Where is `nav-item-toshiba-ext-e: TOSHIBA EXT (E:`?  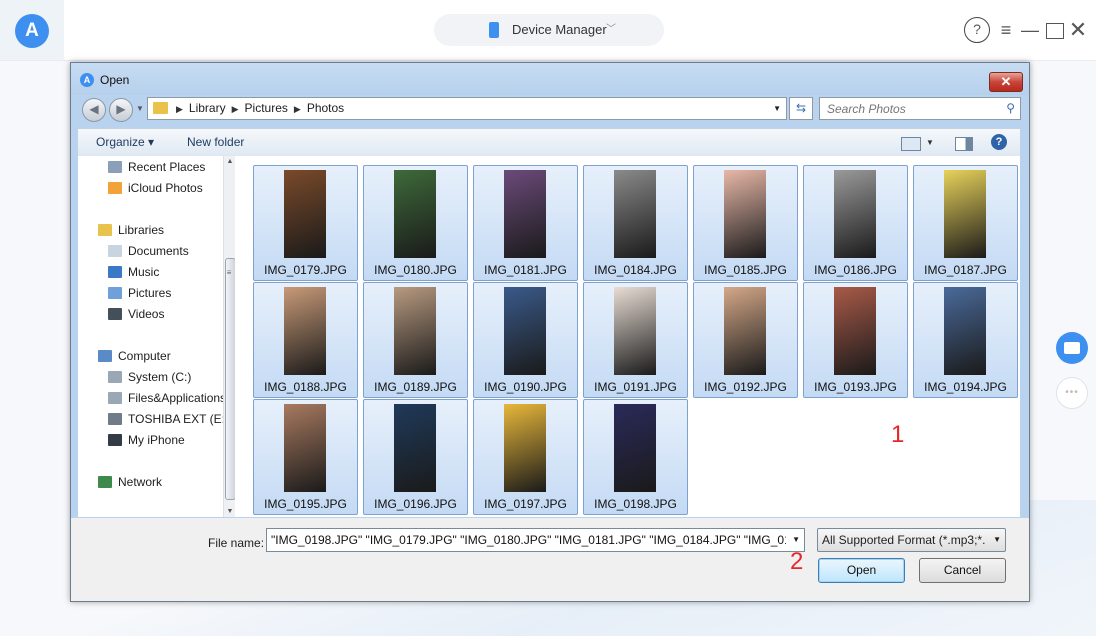 nav-item-toshiba-ext-e: TOSHIBA EXT (E: is located at coordinates (166, 419).